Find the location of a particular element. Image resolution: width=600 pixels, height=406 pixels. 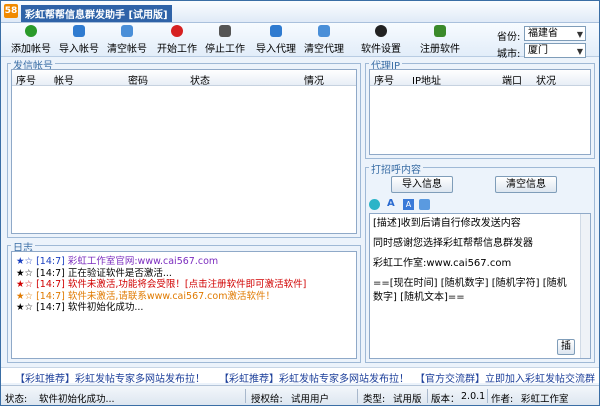

log-line: ★☆ [14:7] 软件未激活,功能将会受限！[点击注册软件即可激活软件] is located at coordinates (161, 284).